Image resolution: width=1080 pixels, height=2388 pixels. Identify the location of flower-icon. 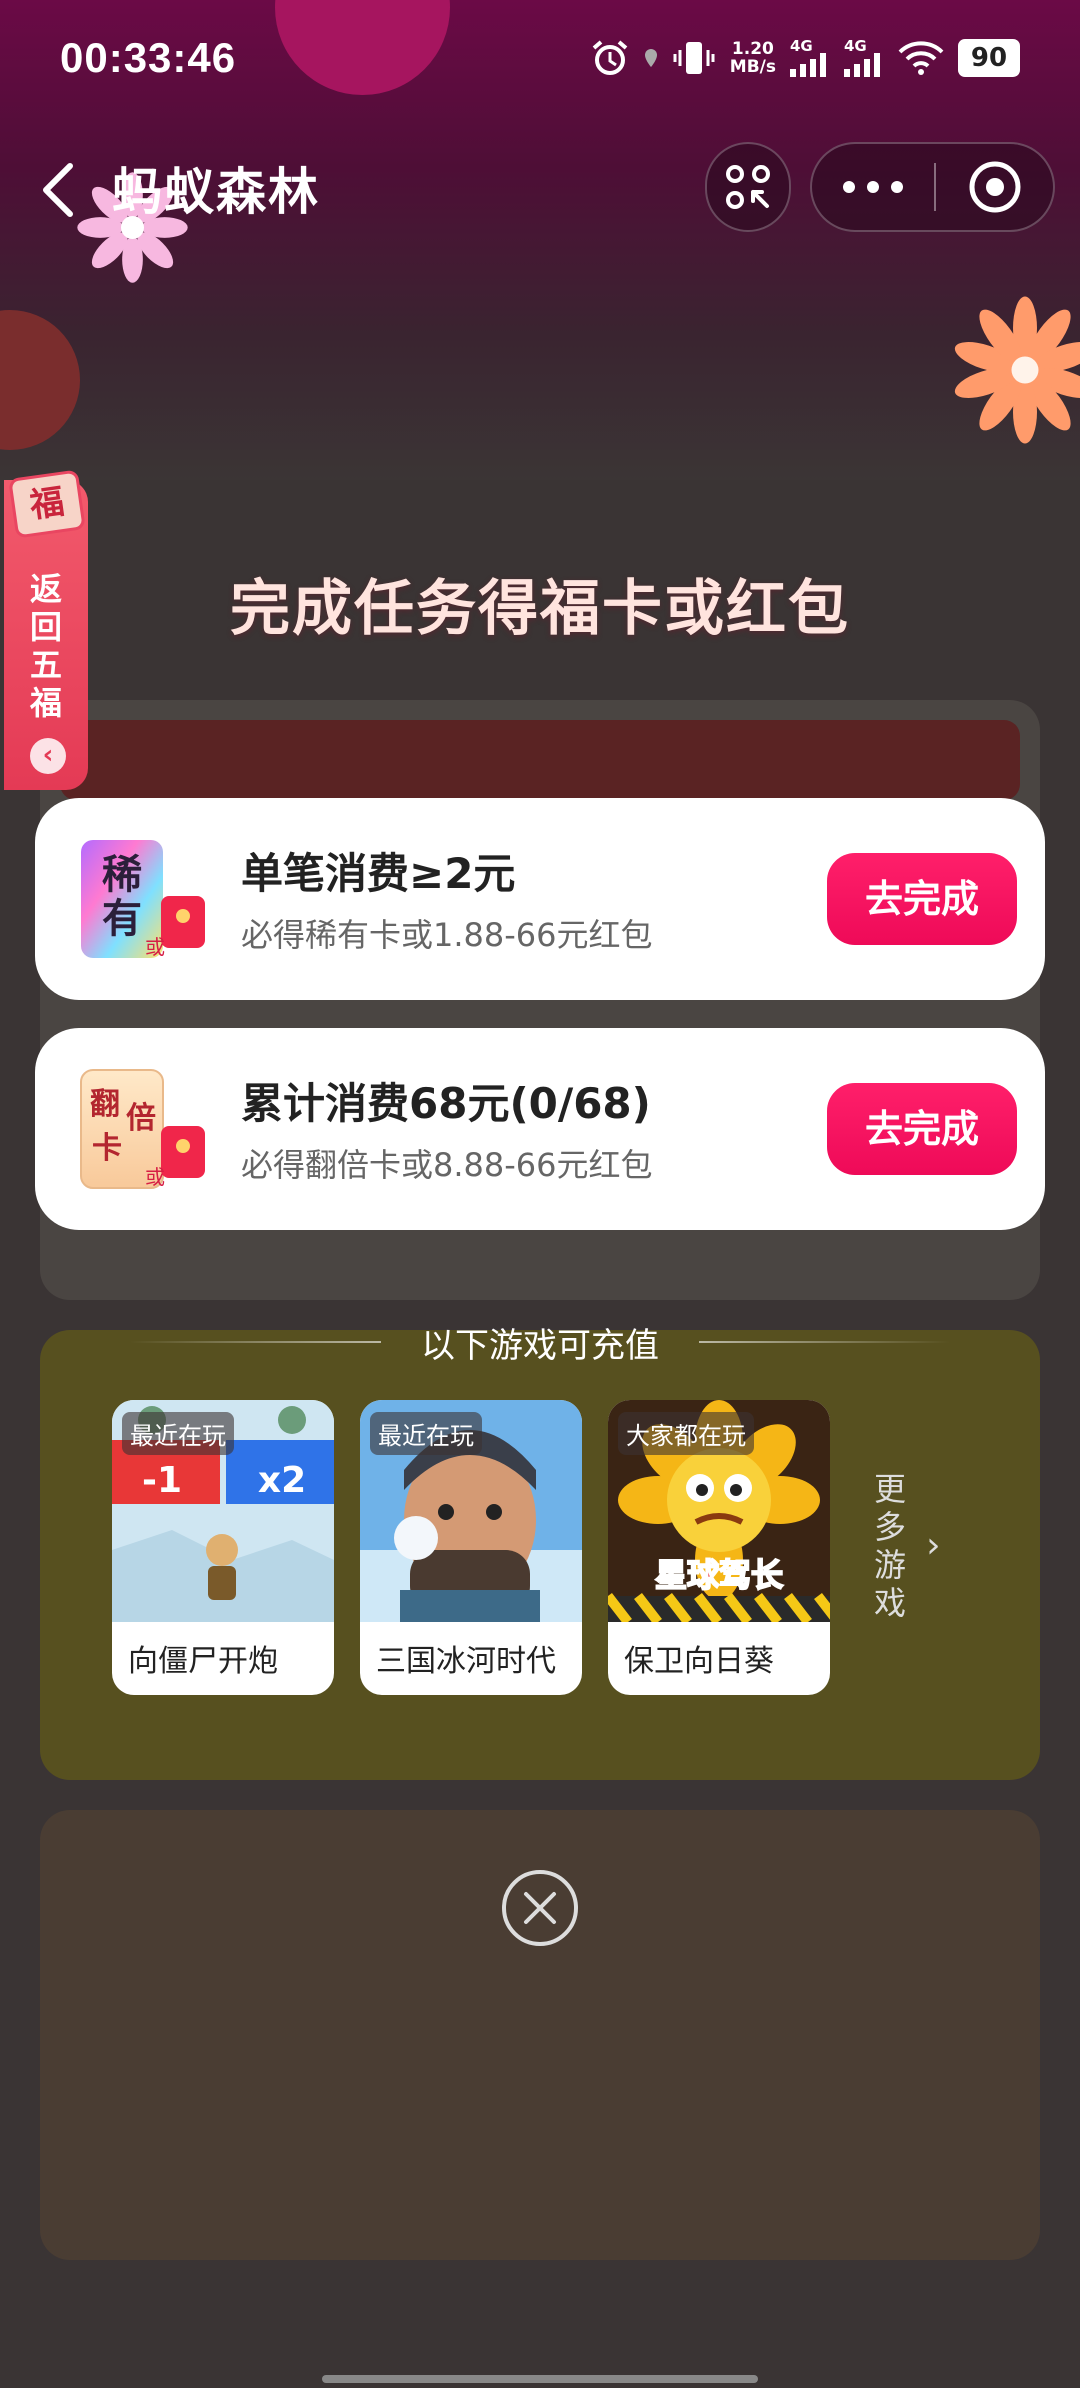
(1017, 370).